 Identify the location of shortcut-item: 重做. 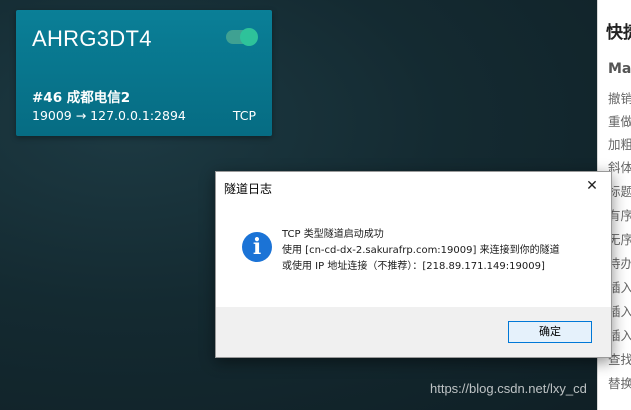
(619, 120).